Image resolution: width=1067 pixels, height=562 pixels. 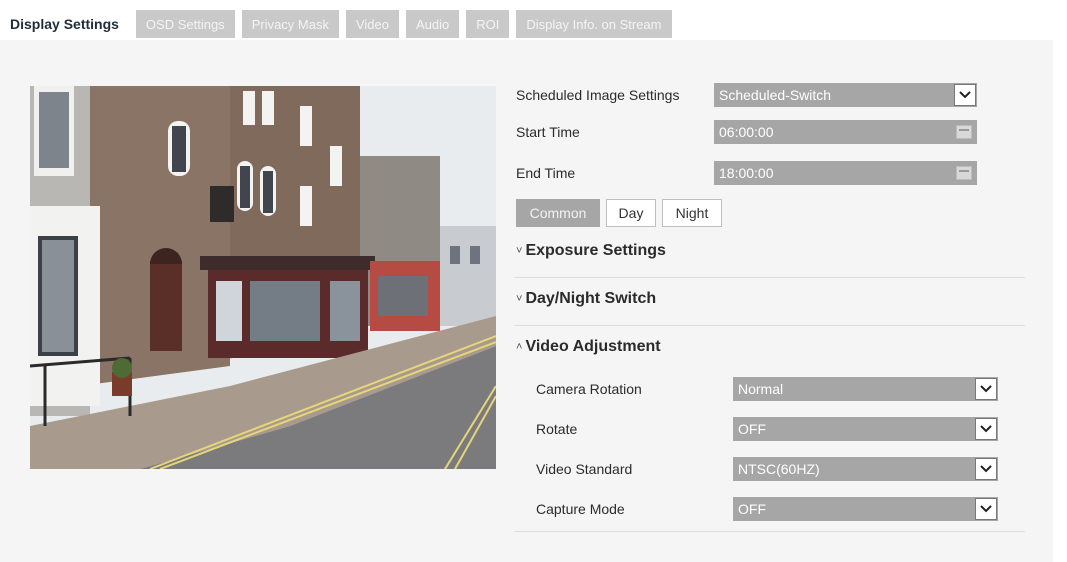 What do you see at coordinates (845, 173) in the screenshot?
I see `end-time-field: 18:00:00` at bounding box center [845, 173].